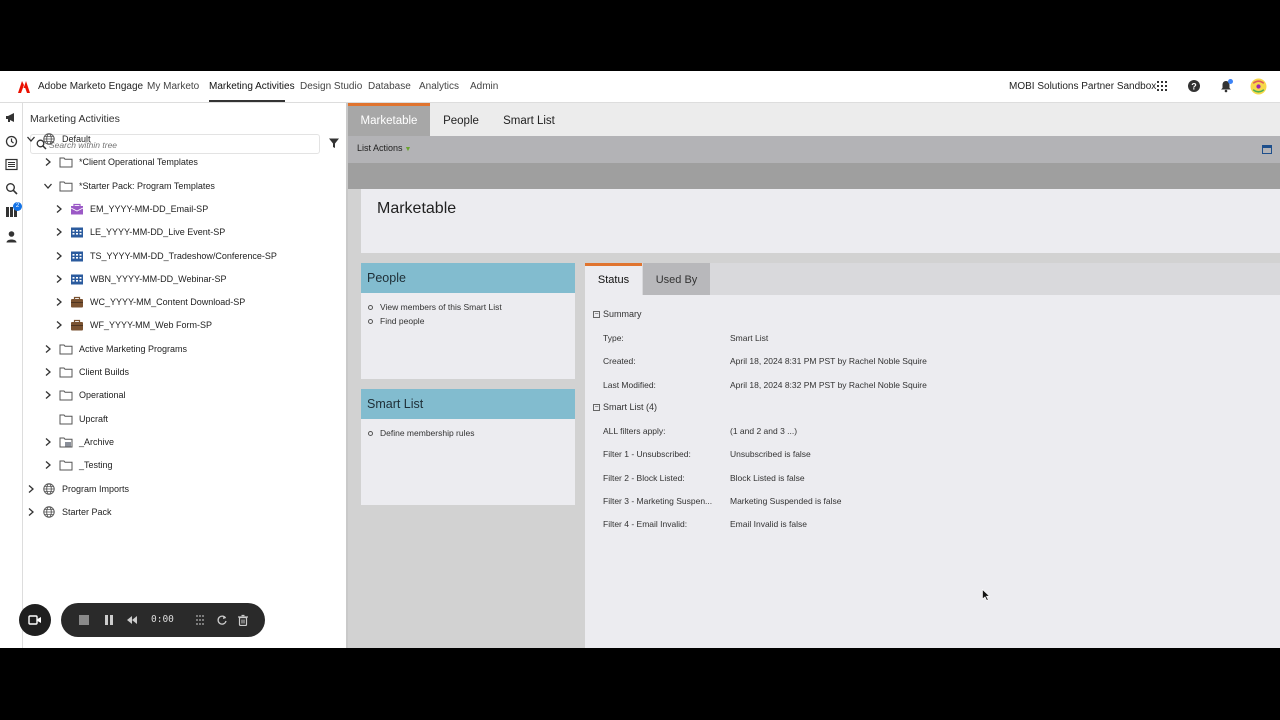 The image size is (1280, 720). I want to click on smart-list-heading: Smart List (4), so click(630, 407).